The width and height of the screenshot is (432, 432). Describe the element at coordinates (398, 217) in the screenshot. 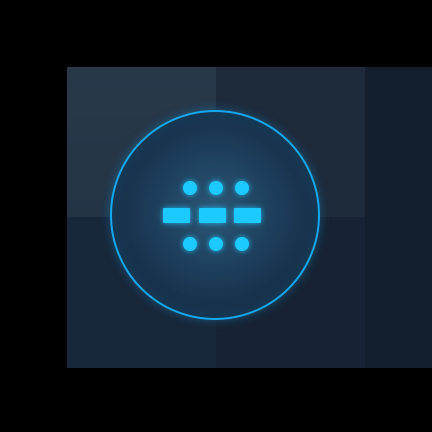

I see `tile-right-strip` at that location.